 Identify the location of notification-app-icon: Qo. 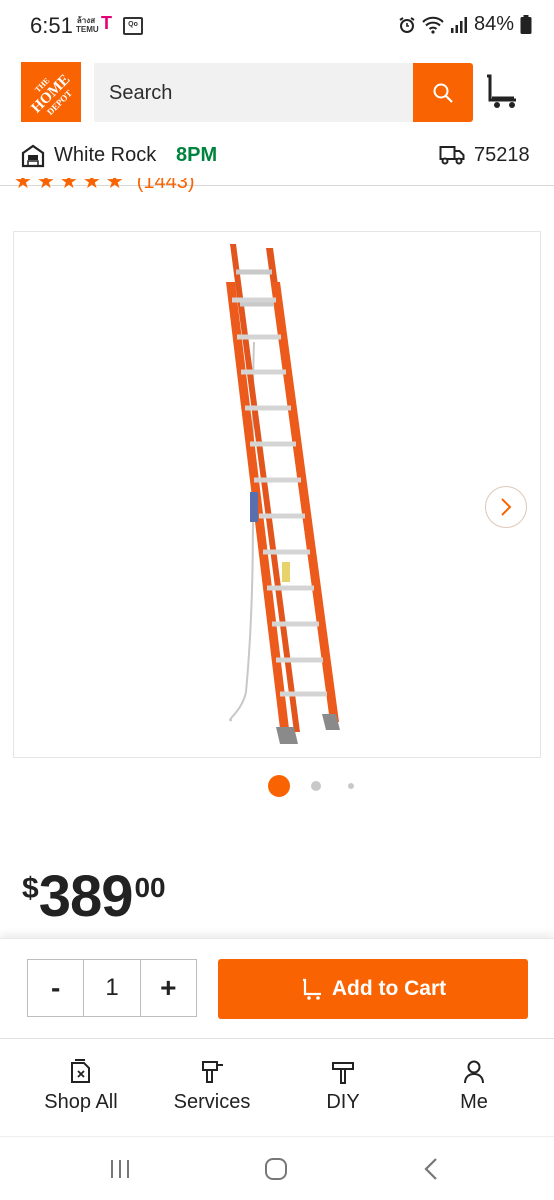
(133, 26).